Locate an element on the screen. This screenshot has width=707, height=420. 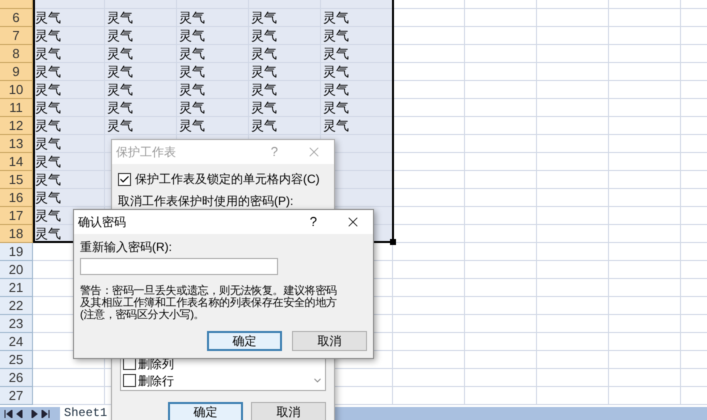
permission-label: 删除行 is located at coordinates (156, 381).